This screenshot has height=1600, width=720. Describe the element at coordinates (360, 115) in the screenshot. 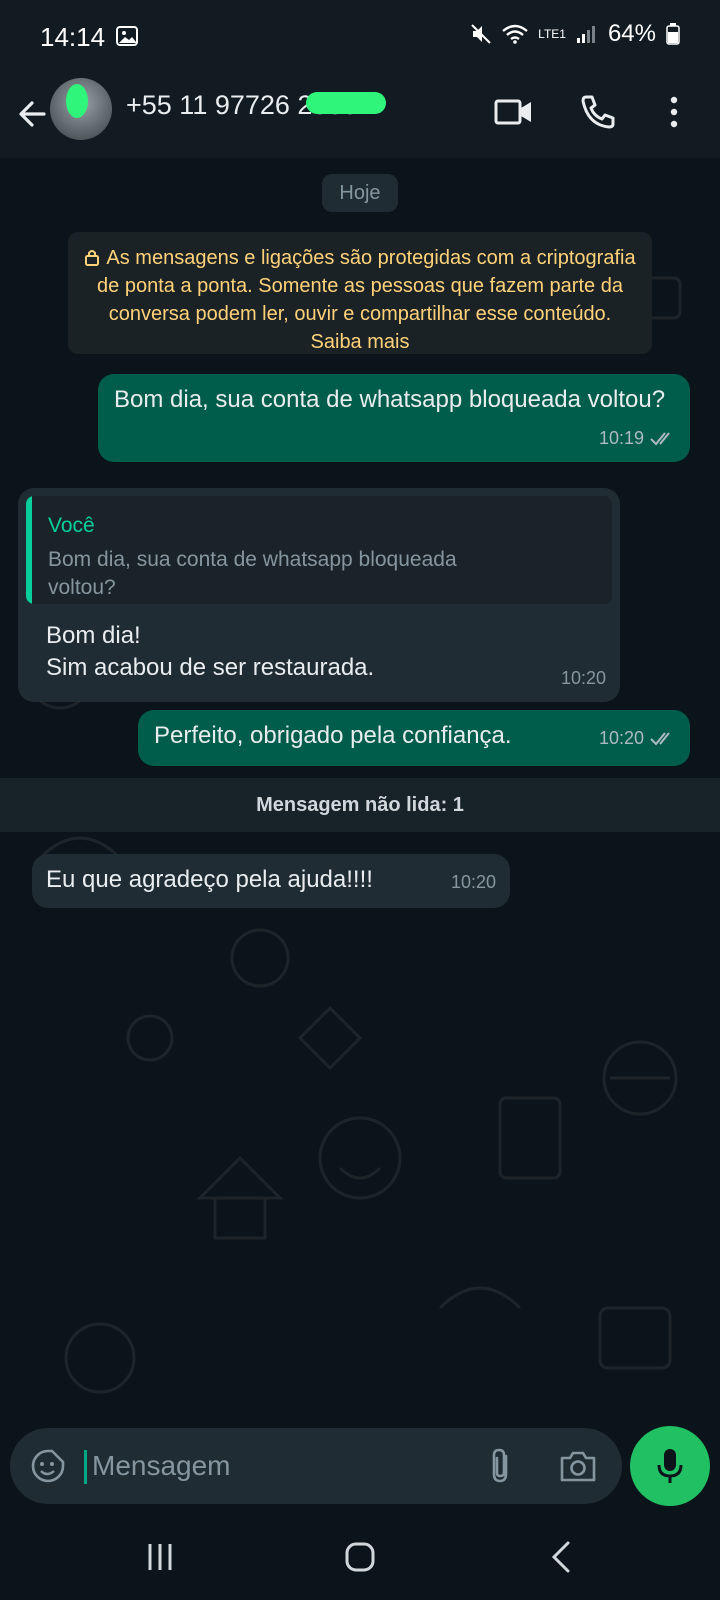

I see `chat-header: +55 11 97726 2000` at that location.